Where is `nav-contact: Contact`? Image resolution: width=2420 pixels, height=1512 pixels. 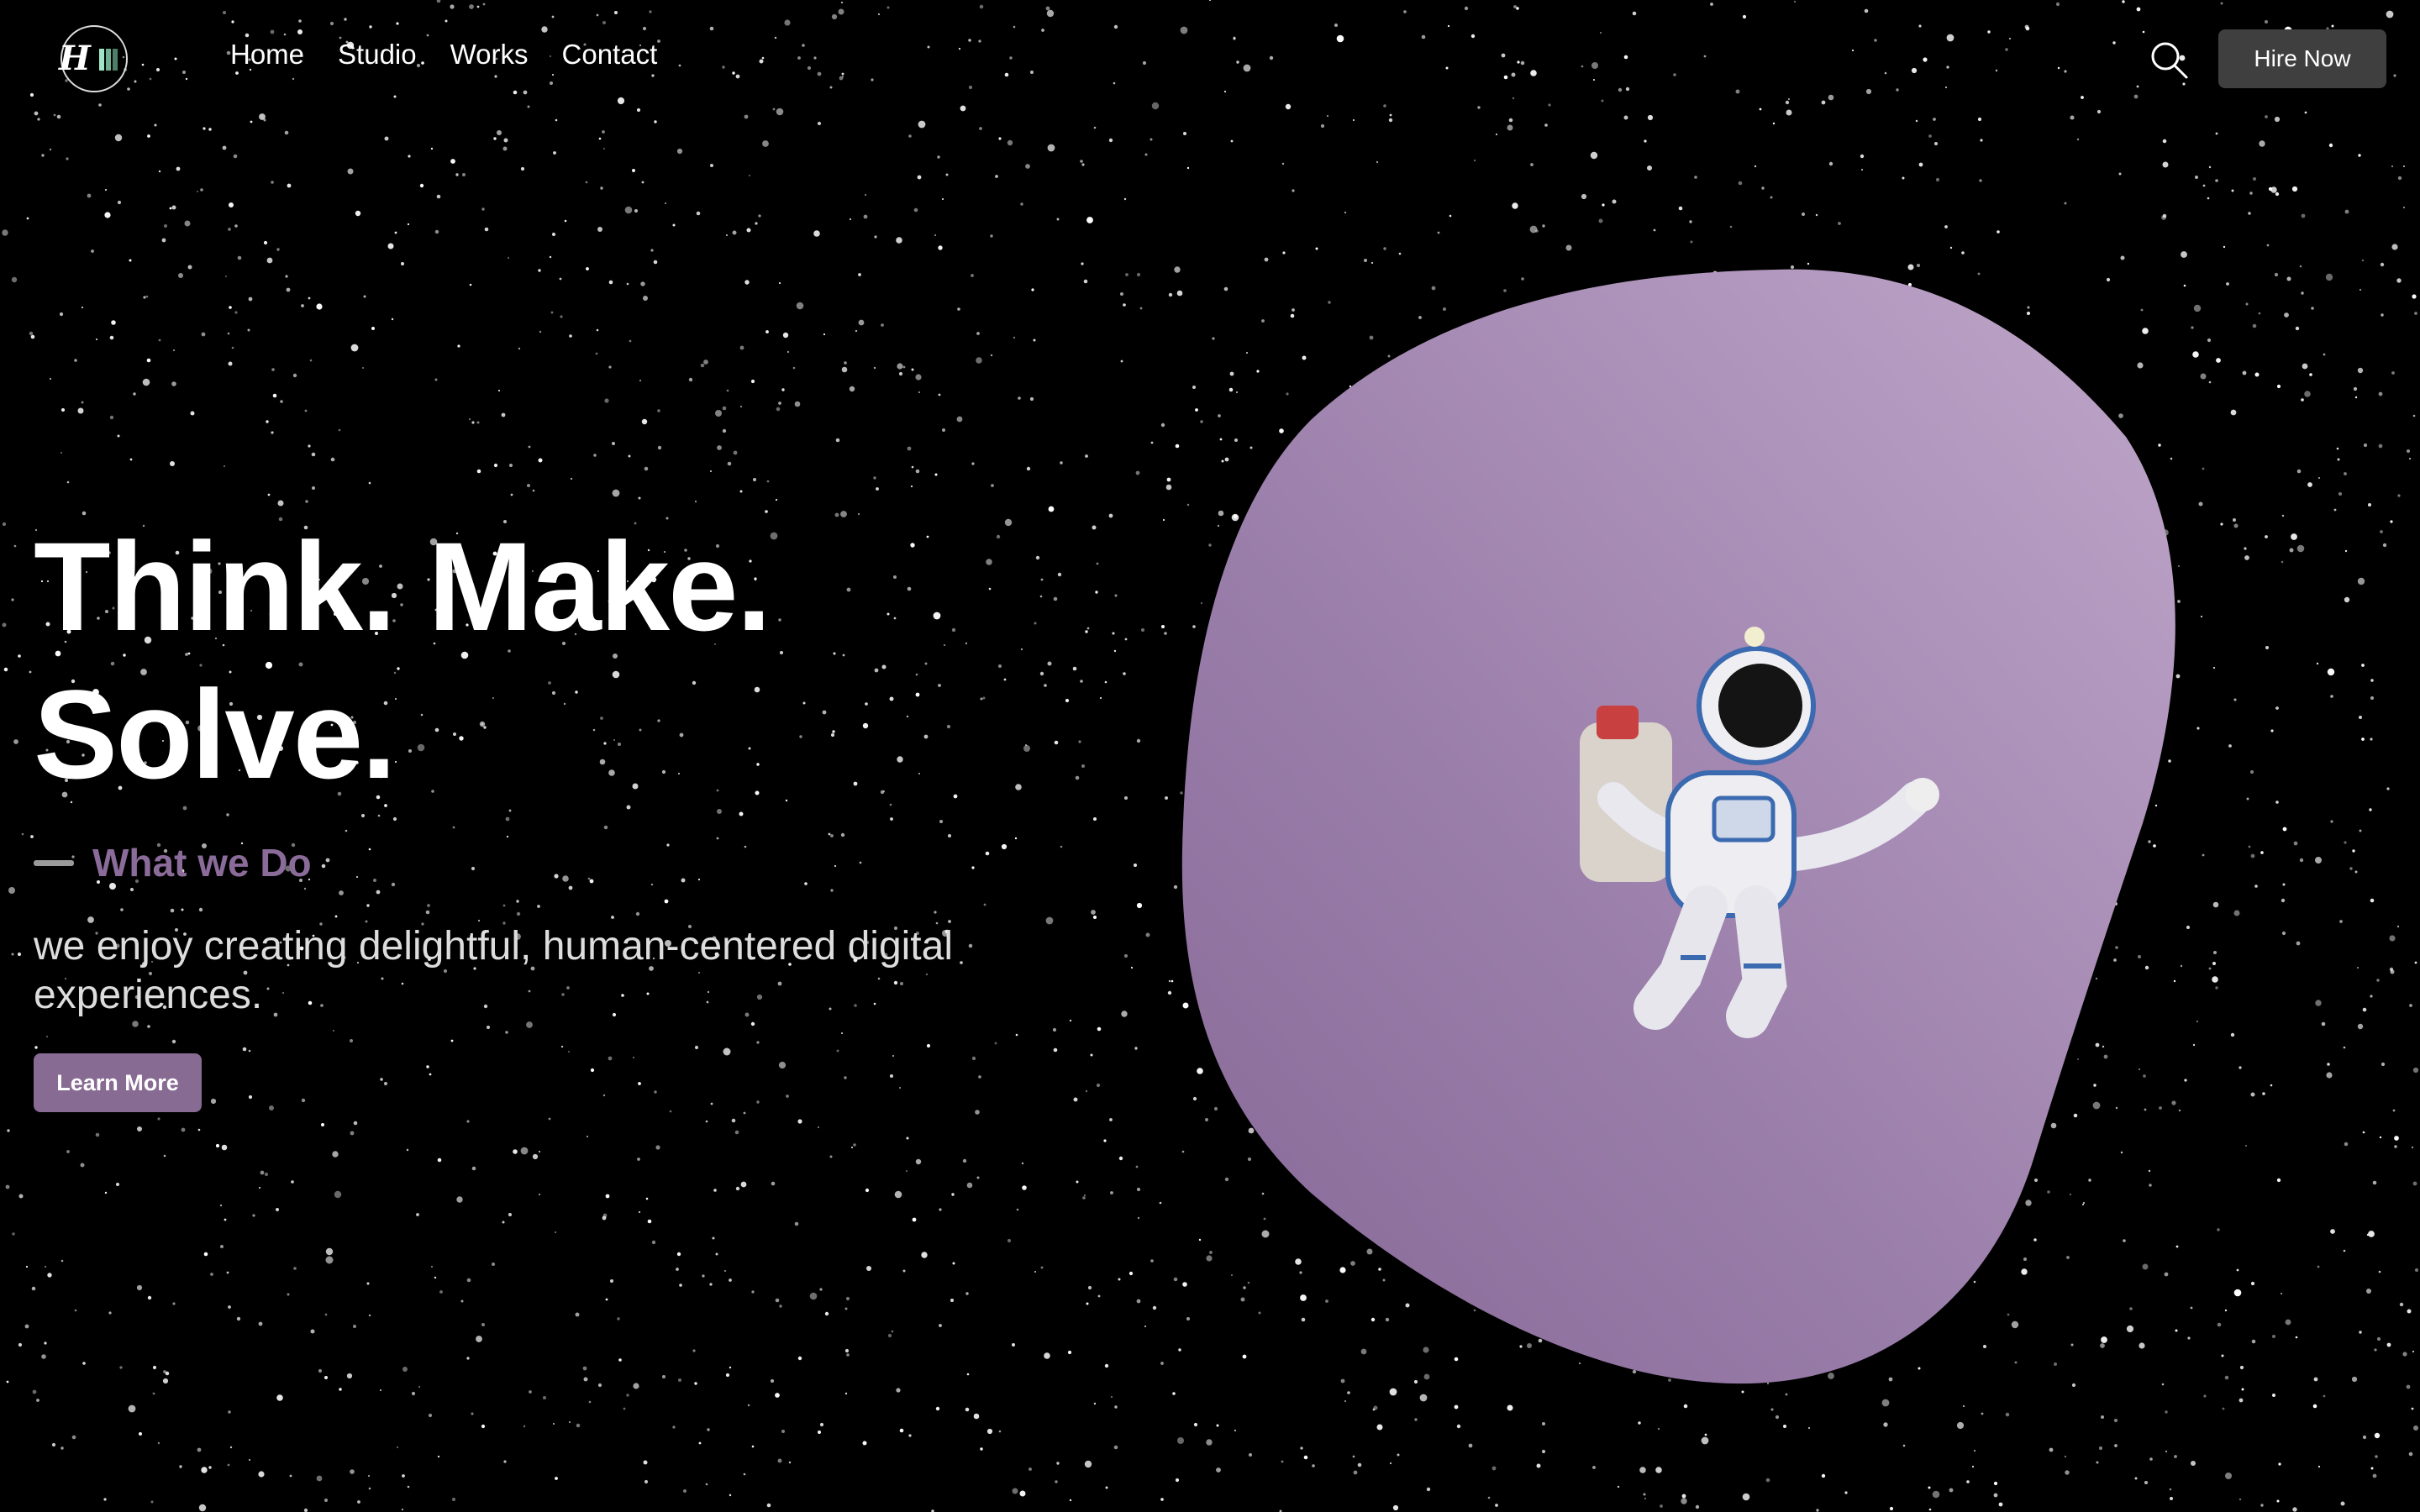 nav-contact: Contact is located at coordinates (610, 55).